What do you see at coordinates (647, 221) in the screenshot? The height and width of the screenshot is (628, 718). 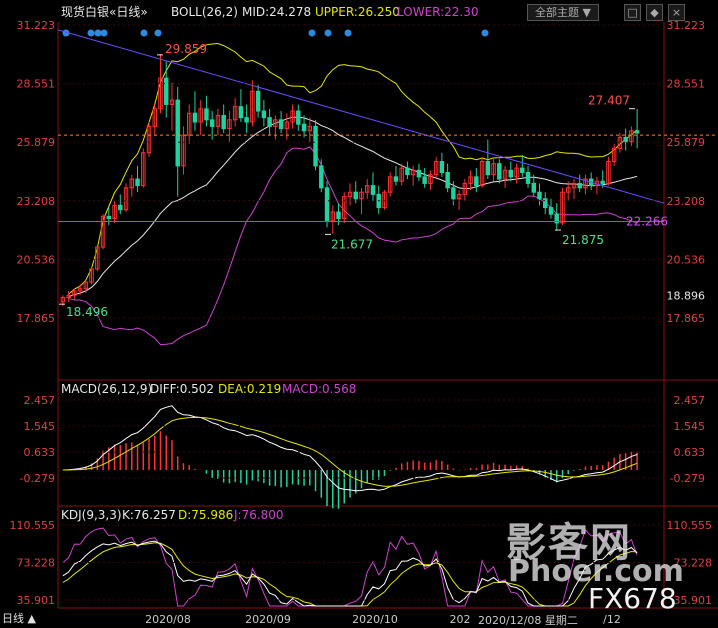 I see `annotation-label: 22.266` at bounding box center [647, 221].